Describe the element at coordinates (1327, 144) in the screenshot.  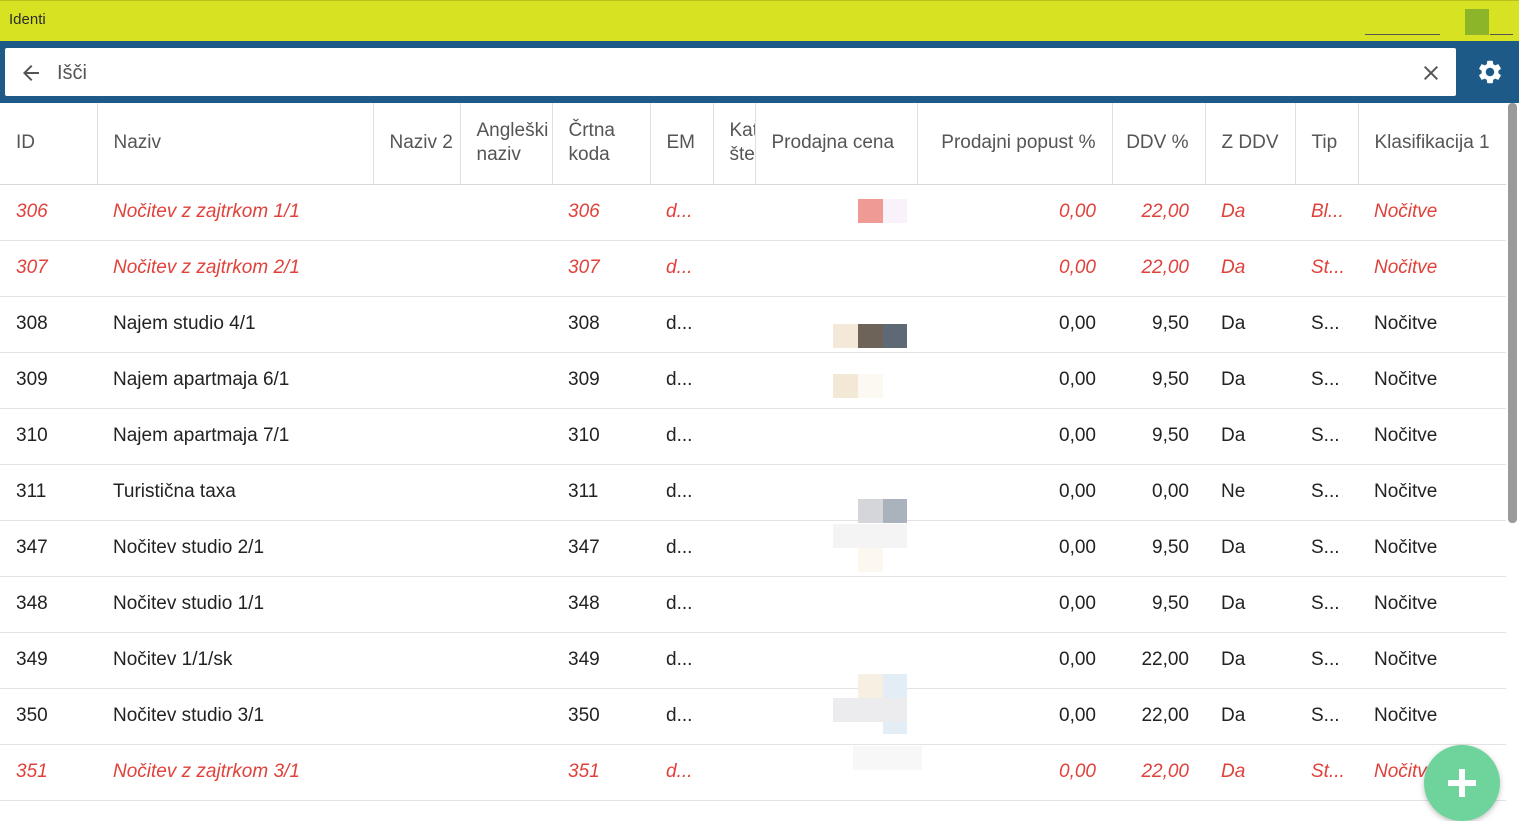
I see `column-header-tip: Tip` at that location.